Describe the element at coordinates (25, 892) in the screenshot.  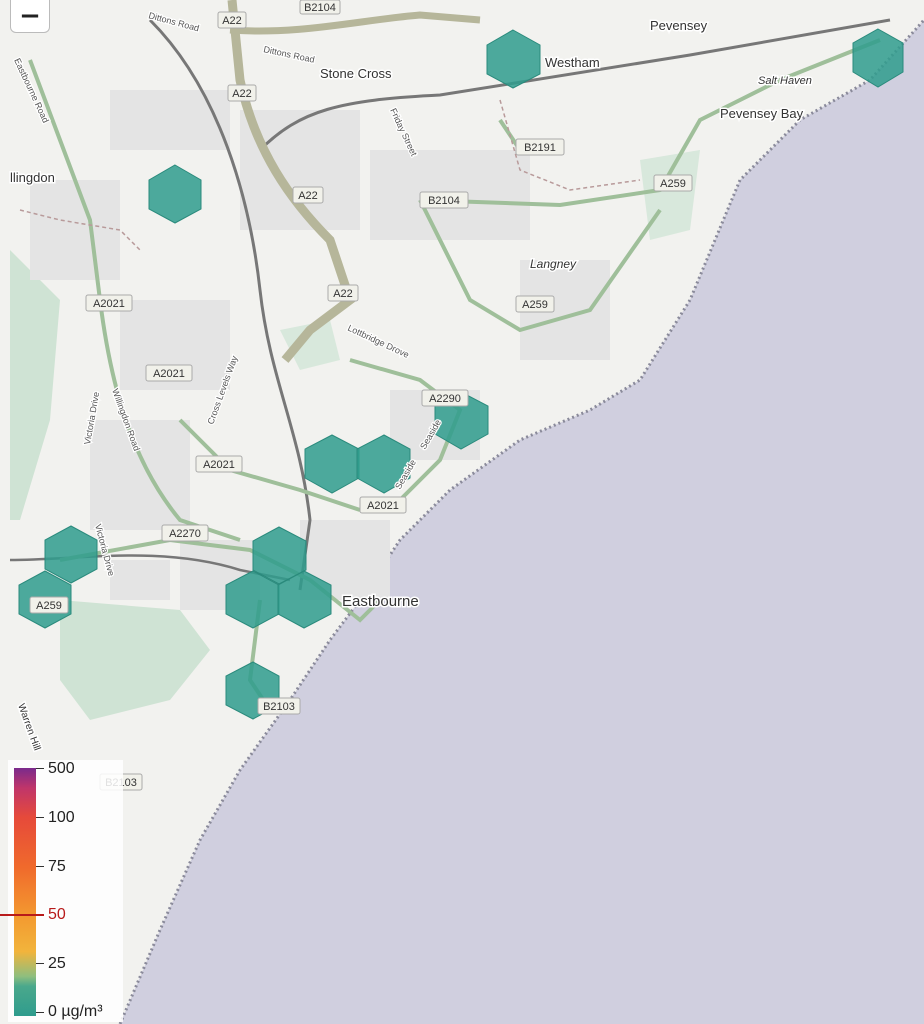
I see `legend-color-scale` at that location.